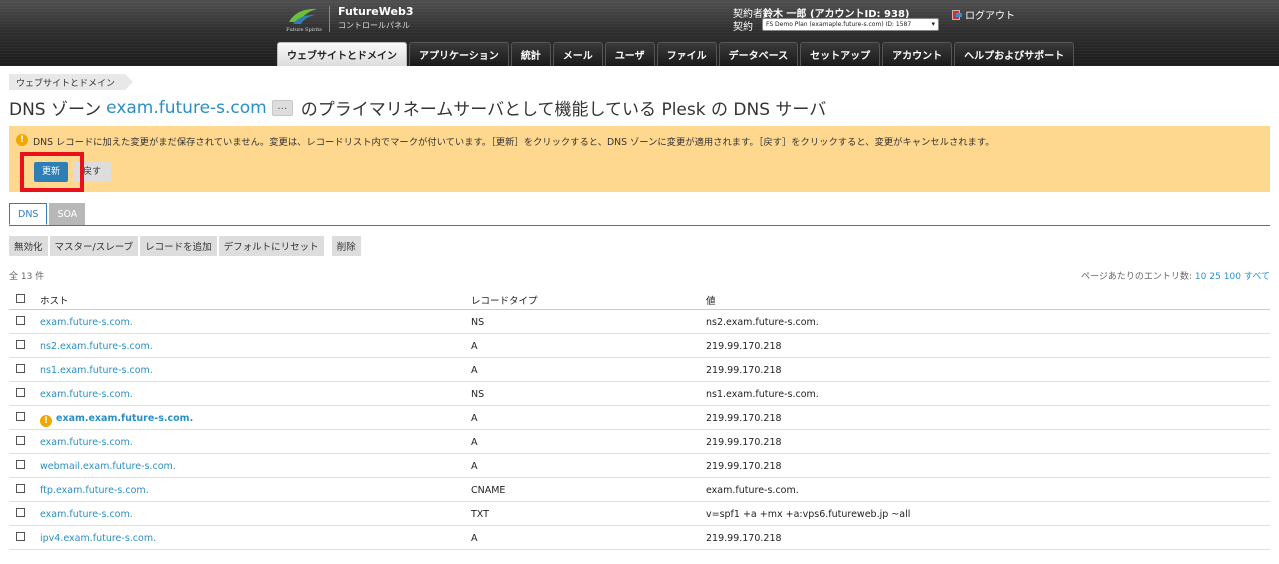 This screenshot has height=564, width=1279. Describe the element at coordinates (28, 246) in the screenshot. I see `disable-button: 無効化` at that location.